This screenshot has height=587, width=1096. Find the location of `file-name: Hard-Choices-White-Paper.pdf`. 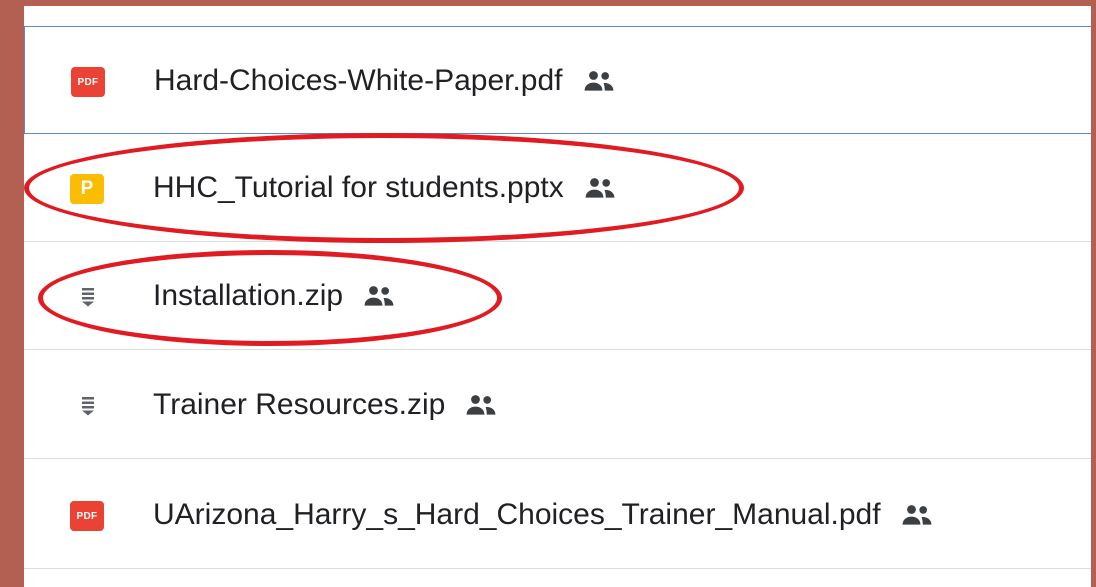

file-name: Hard-Choices-White-Paper.pdf is located at coordinates (358, 80).